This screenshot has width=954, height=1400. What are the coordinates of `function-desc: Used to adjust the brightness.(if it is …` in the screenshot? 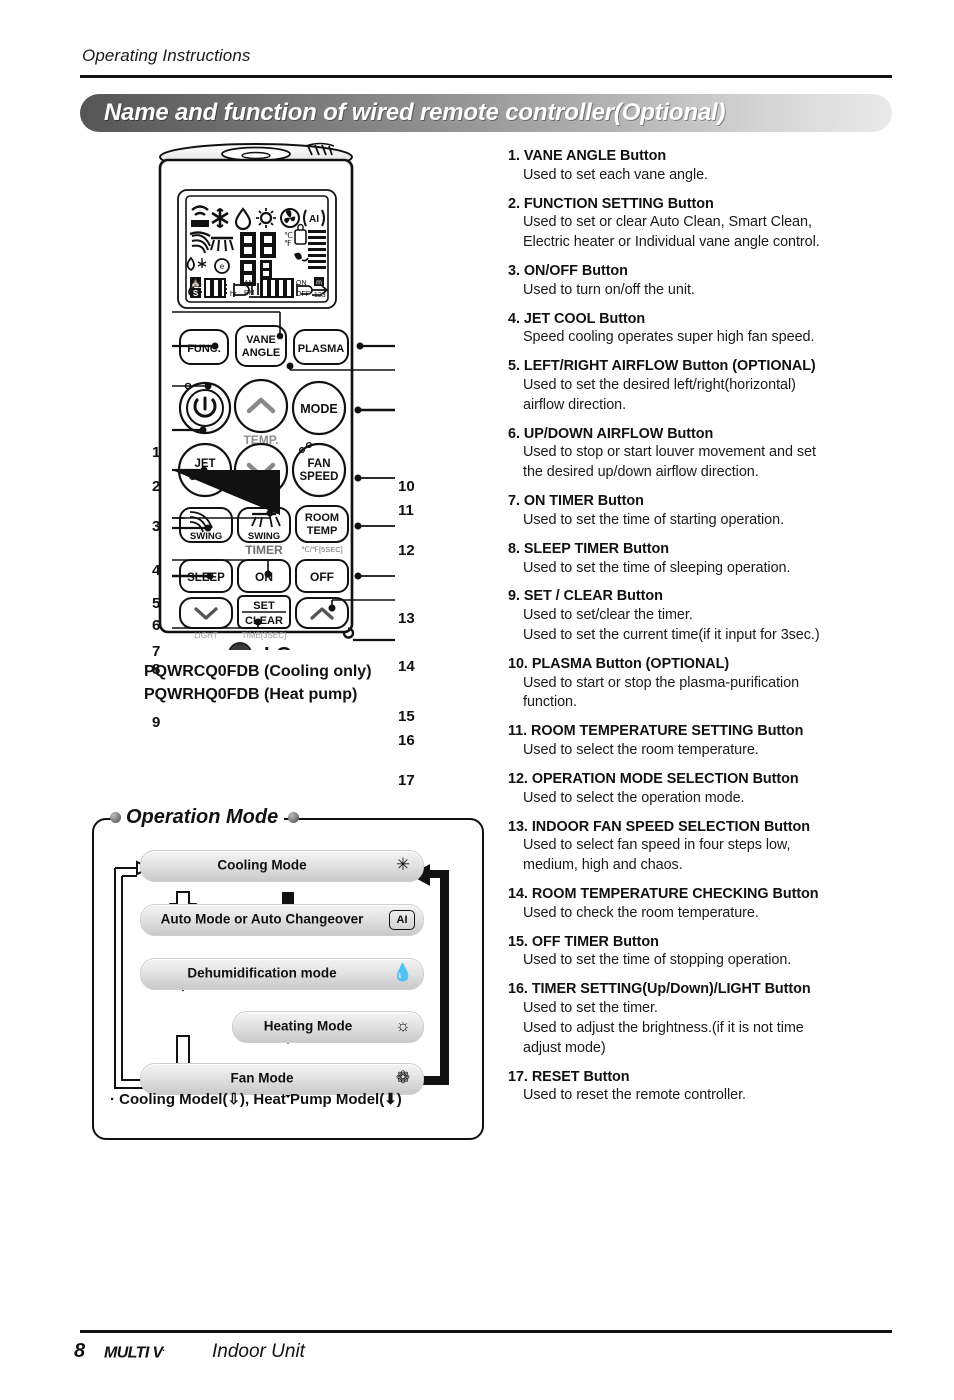 It's located at (663, 1027).